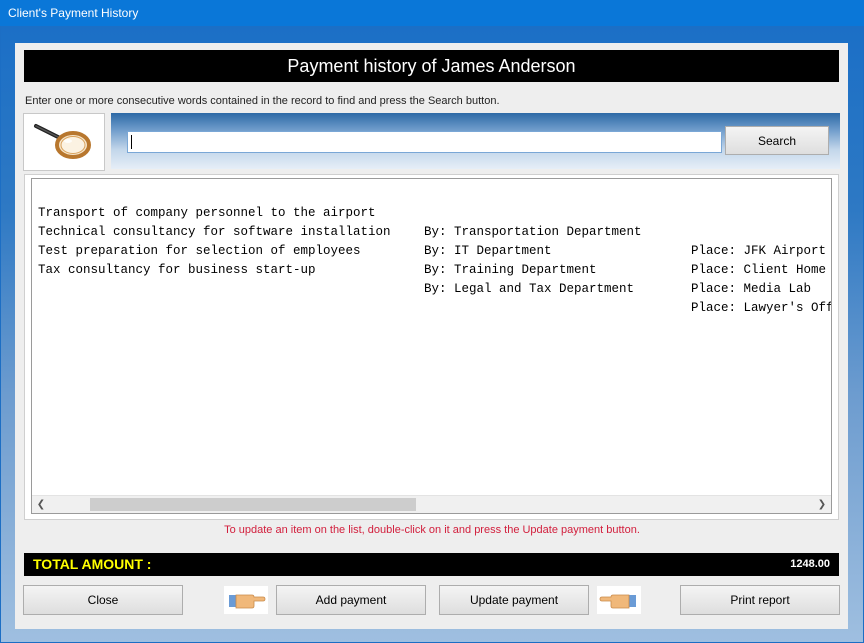 Image resolution: width=864 pixels, height=643 pixels. Describe the element at coordinates (131, 142) in the screenshot. I see `text-cursor` at that location.